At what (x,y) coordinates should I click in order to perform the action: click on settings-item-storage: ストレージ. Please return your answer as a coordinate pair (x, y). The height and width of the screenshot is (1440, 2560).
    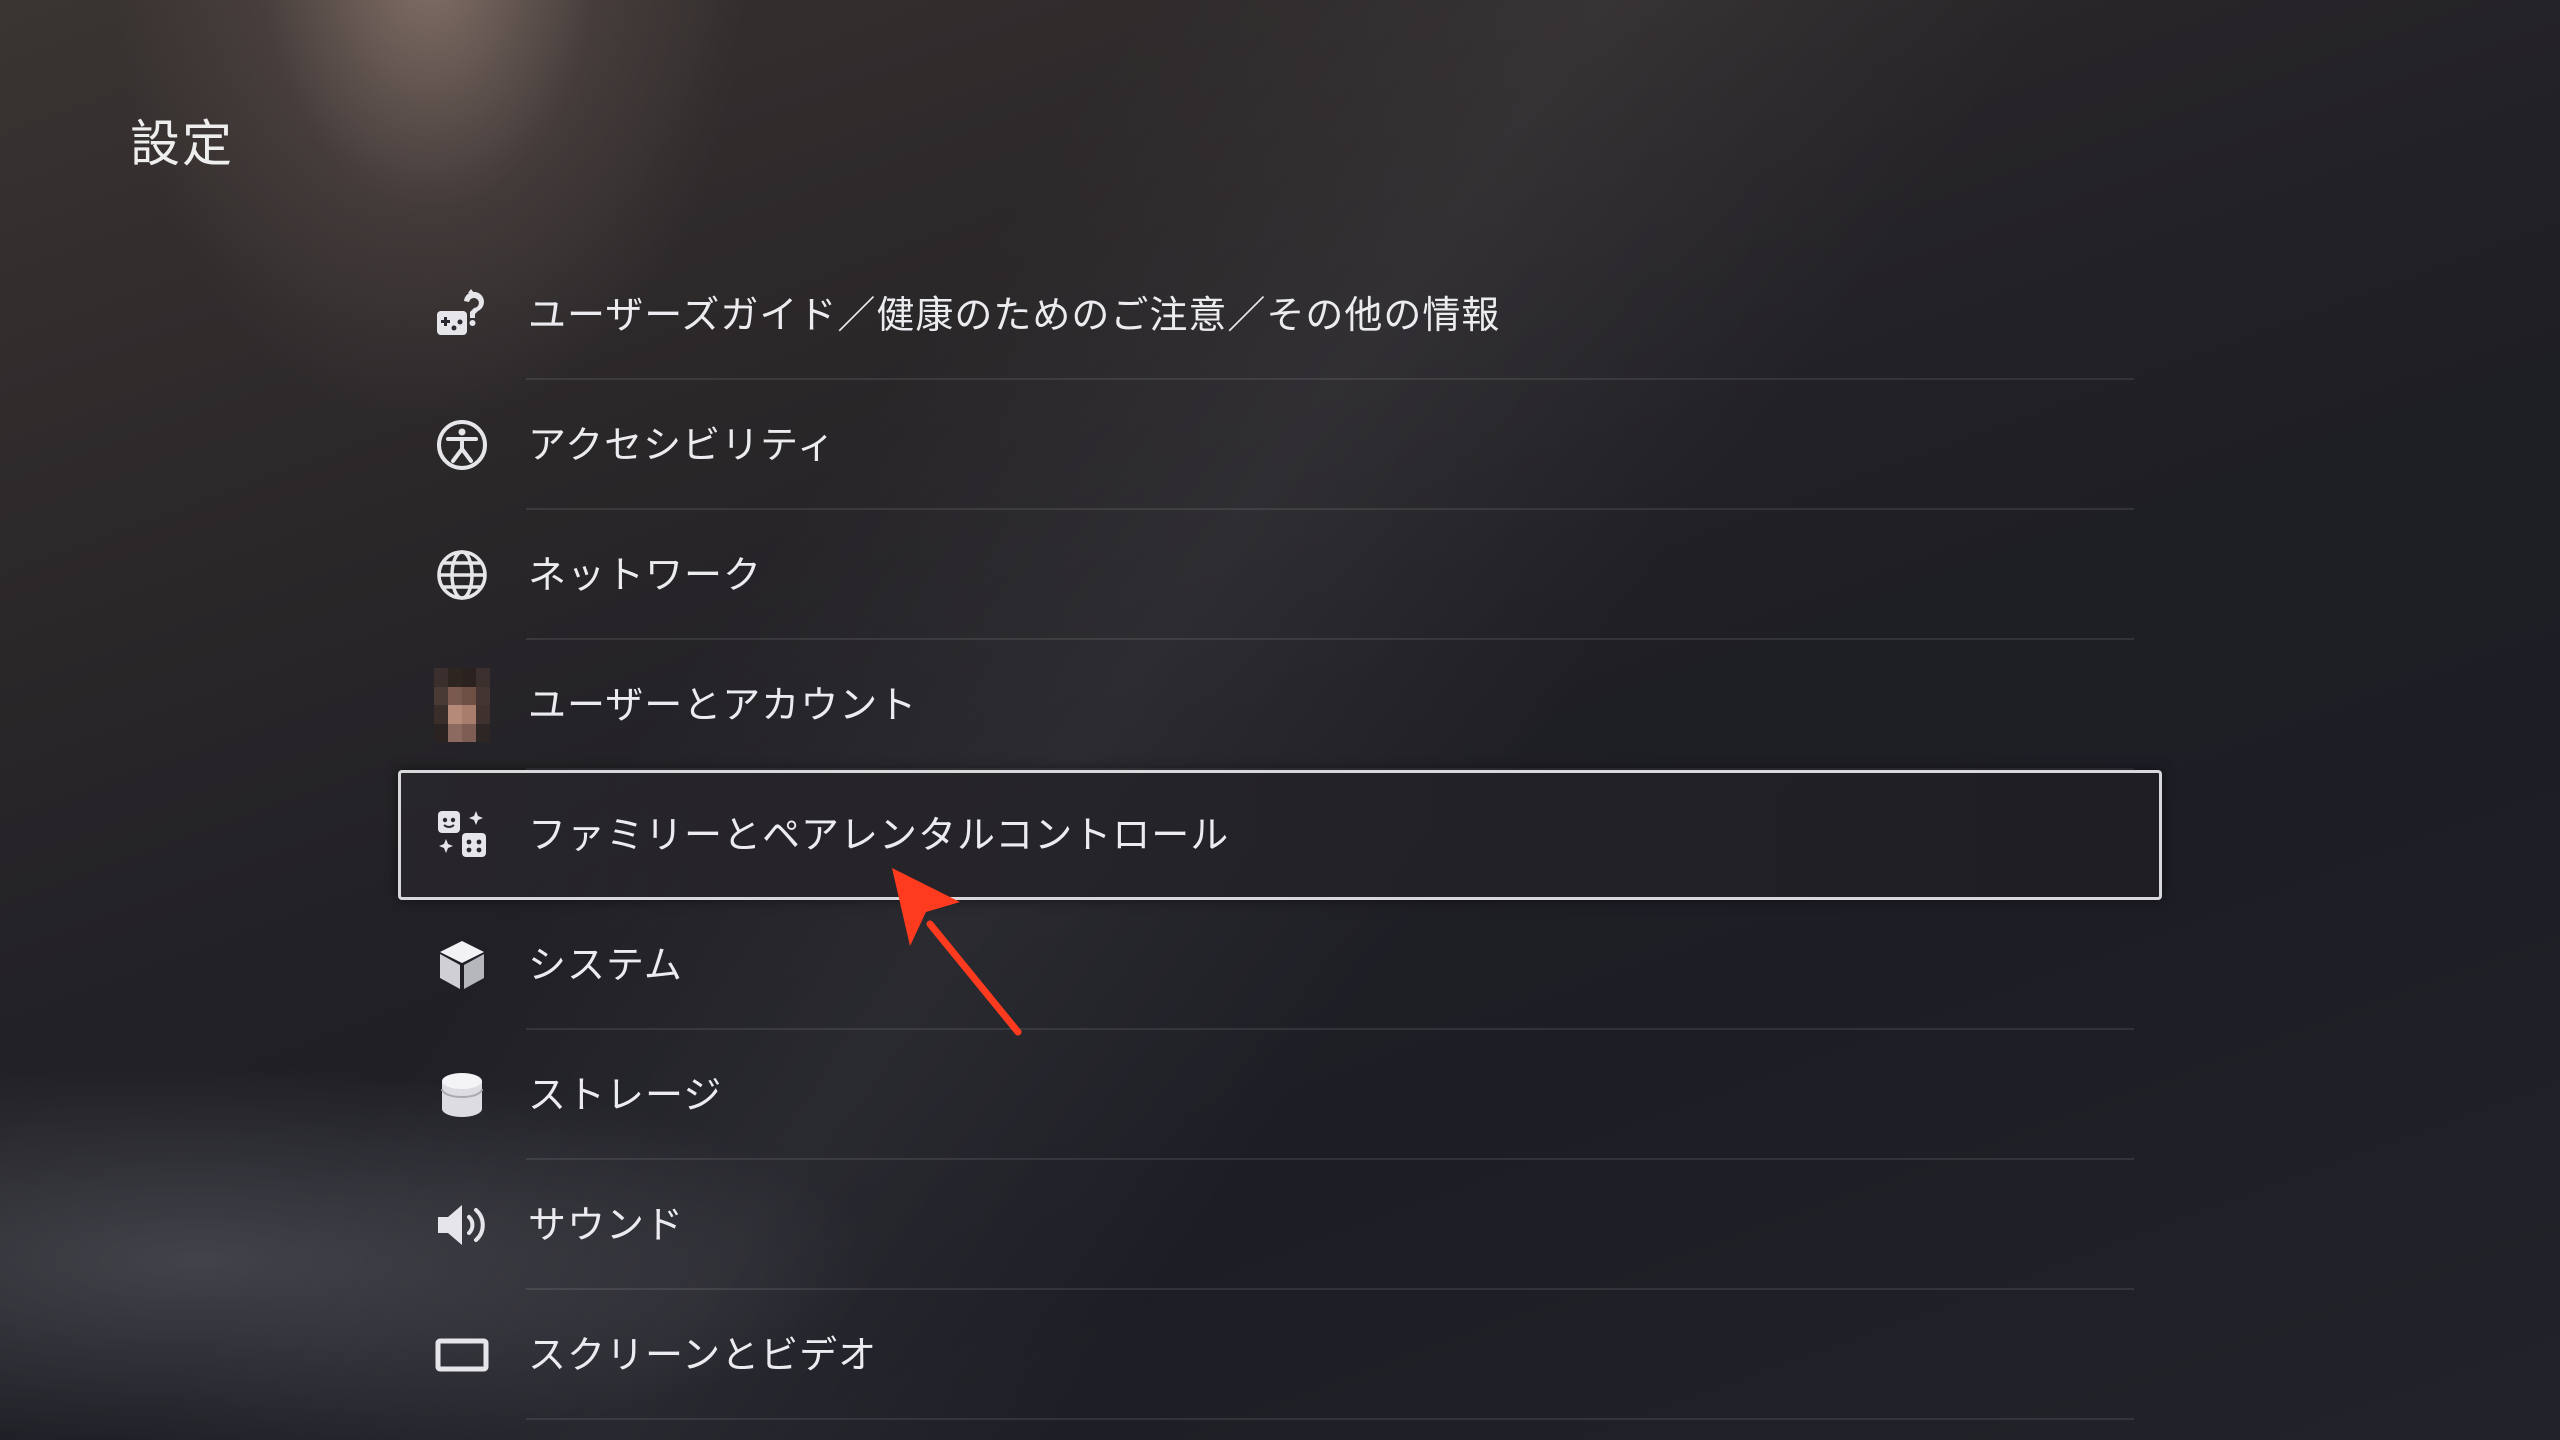
    Looking at the image, I should click on (1280, 1095).